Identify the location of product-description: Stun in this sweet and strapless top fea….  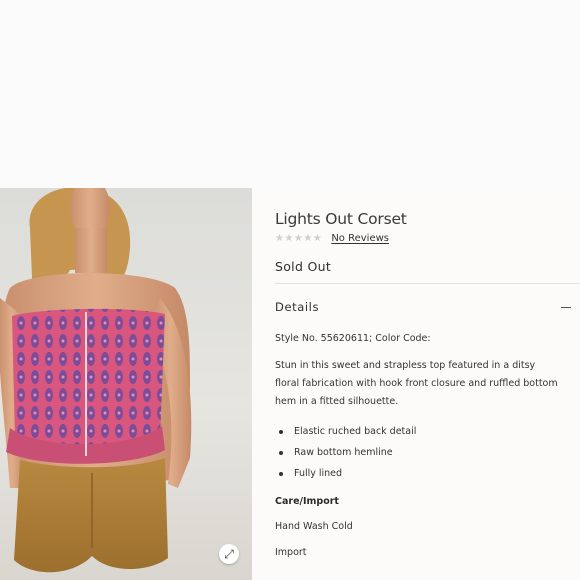
(416, 383).